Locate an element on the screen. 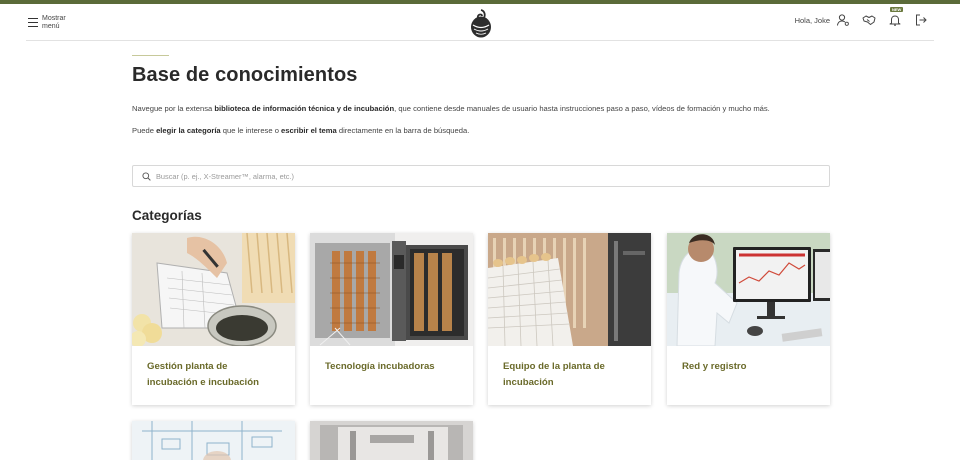 The height and width of the screenshot is (460, 960). category-label: Equipo de la planta de incubación is located at coordinates (554, 374).